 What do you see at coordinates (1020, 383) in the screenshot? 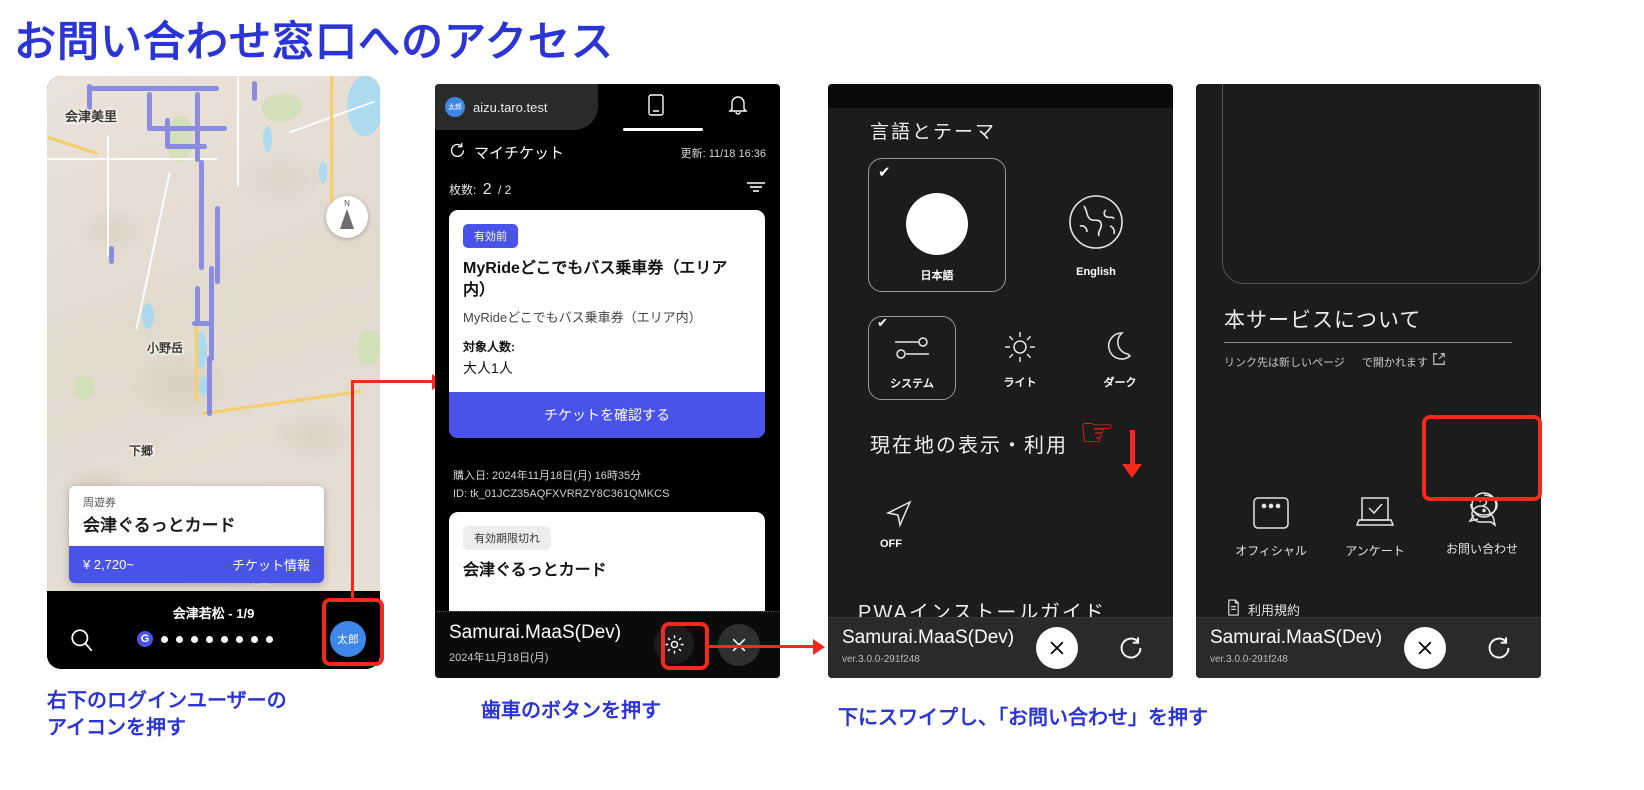
I see `theme-label-light: ライト` at bounding box center [1020, 383].